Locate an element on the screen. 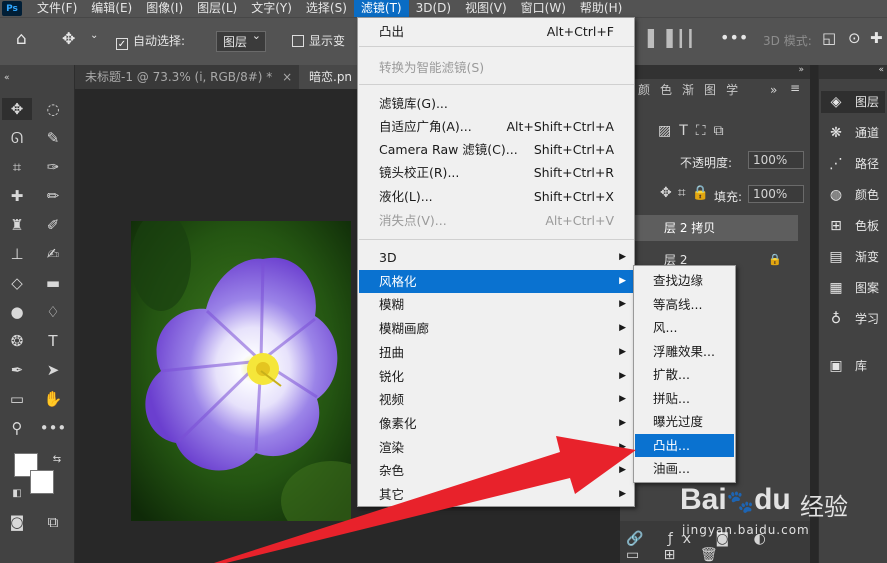 The height and width of the screenshot is (563, 887). watermark-url: jingyan.baidu.com is located at coordinates (746, 530).